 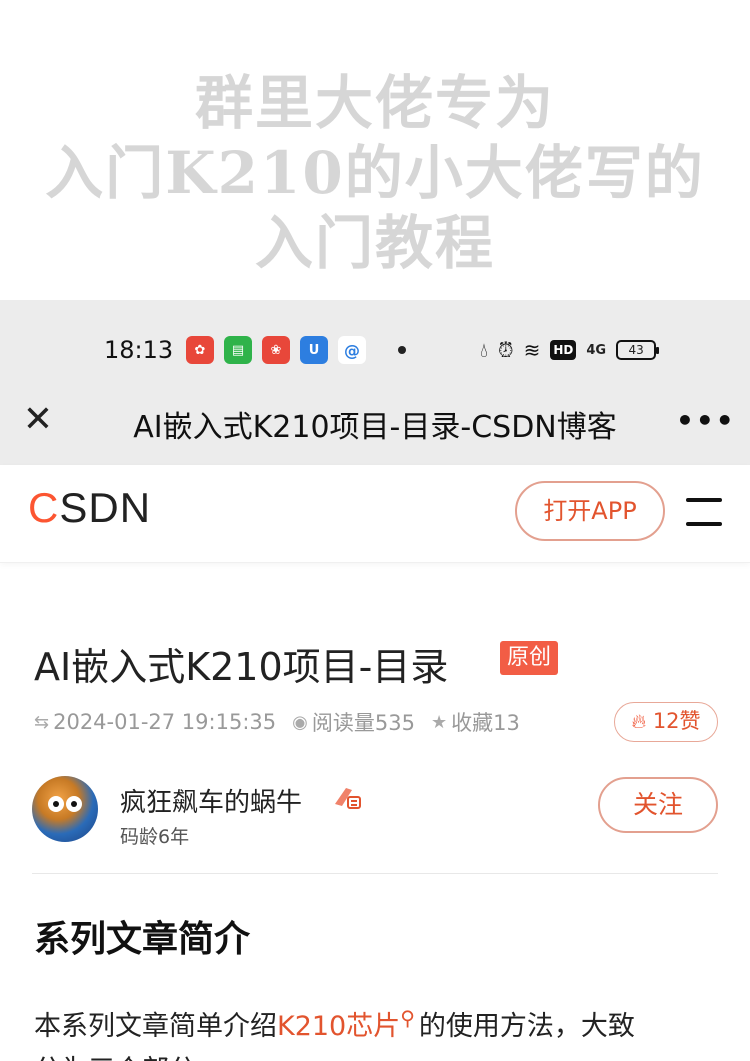 What do you see at coordinates (296, 350) in the screenshot?
I see `notification-icons: ✿ ▤ ❀ U @` at bounding box center [296, 350].